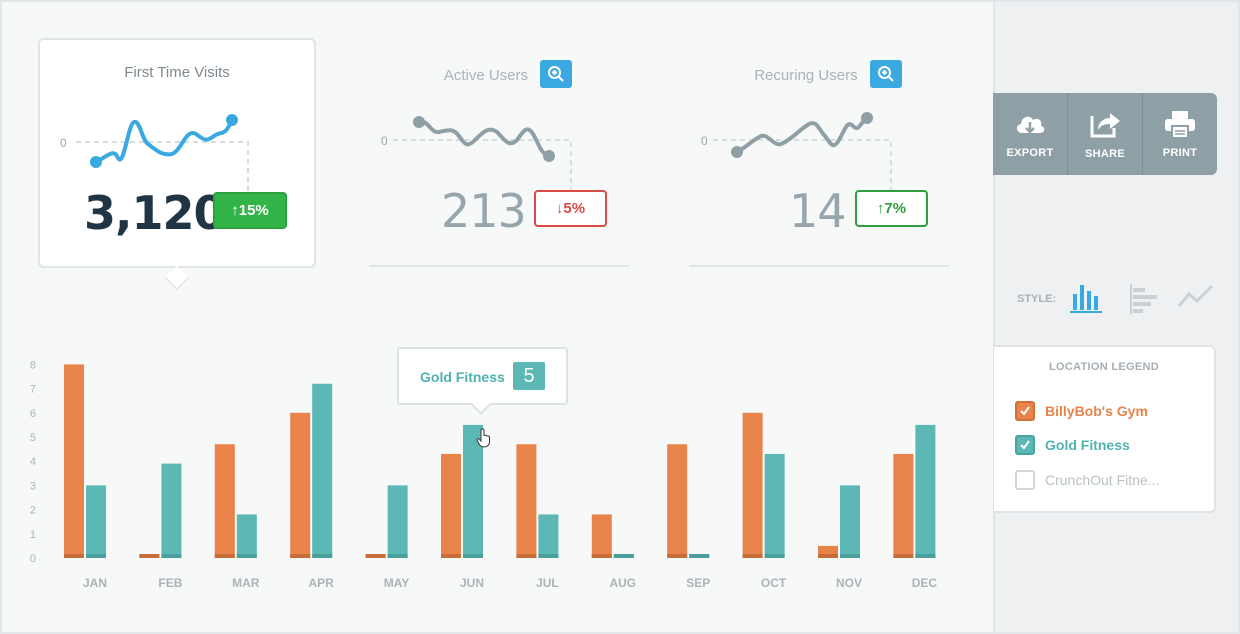  What do you see at coordinates (33, 414) in the screenshot?
I see `y-tick-label: 6` at bounding box center [33, 414].